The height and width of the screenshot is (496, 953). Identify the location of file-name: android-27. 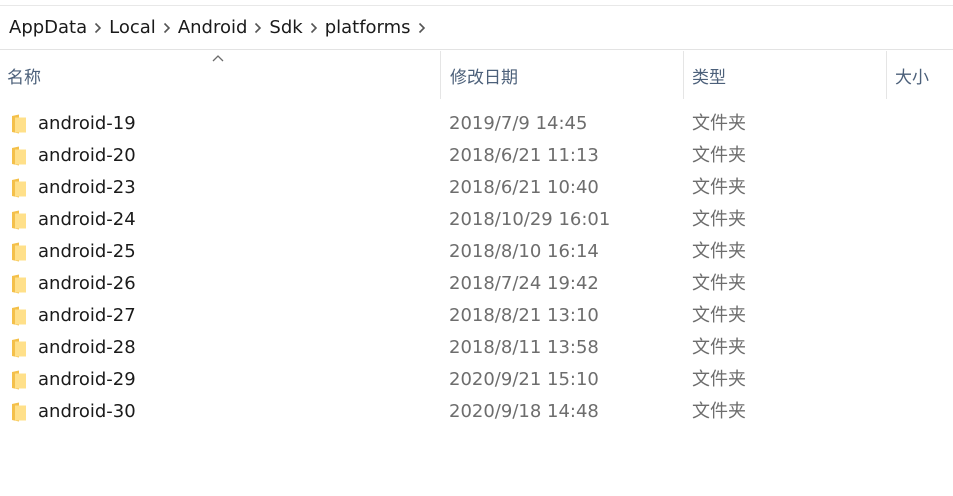
(87, 315).